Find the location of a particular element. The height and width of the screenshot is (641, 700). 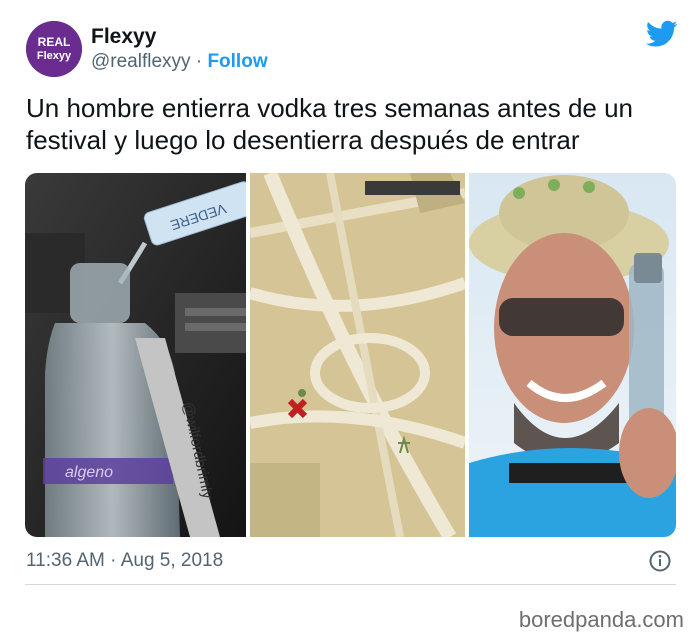

handle-row: @realflexyy · Follow is located at coordinates (179, 62).